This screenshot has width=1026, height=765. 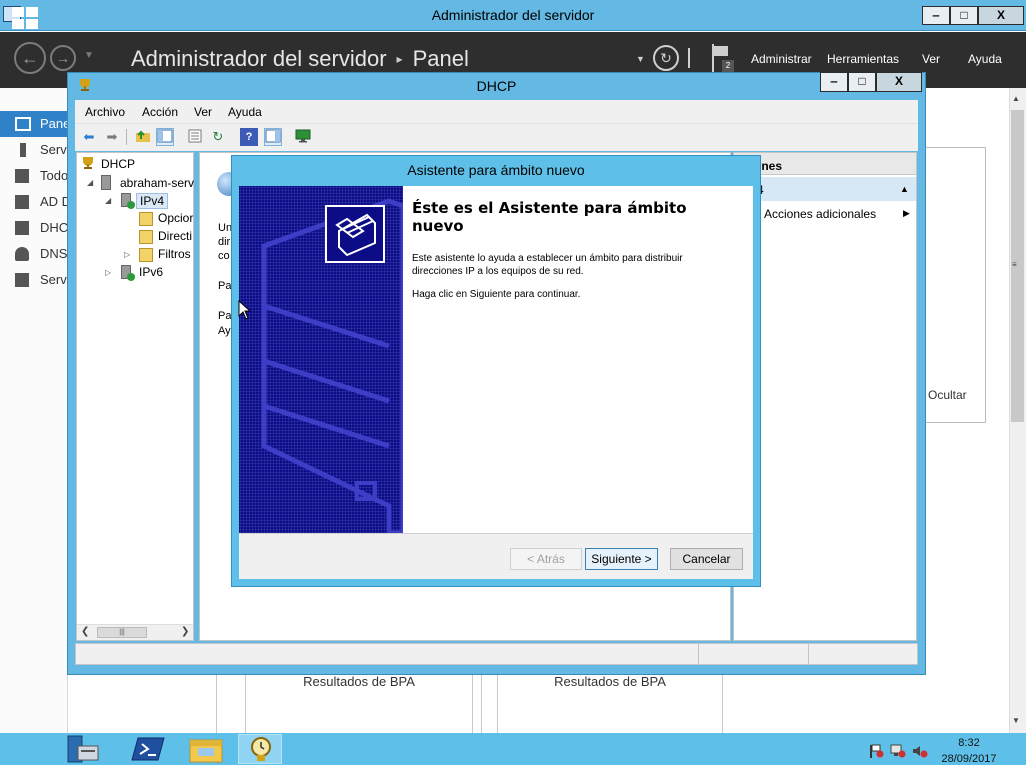 I want to click on tree-item-filtros: Filtros, so click(x=174, y=254).